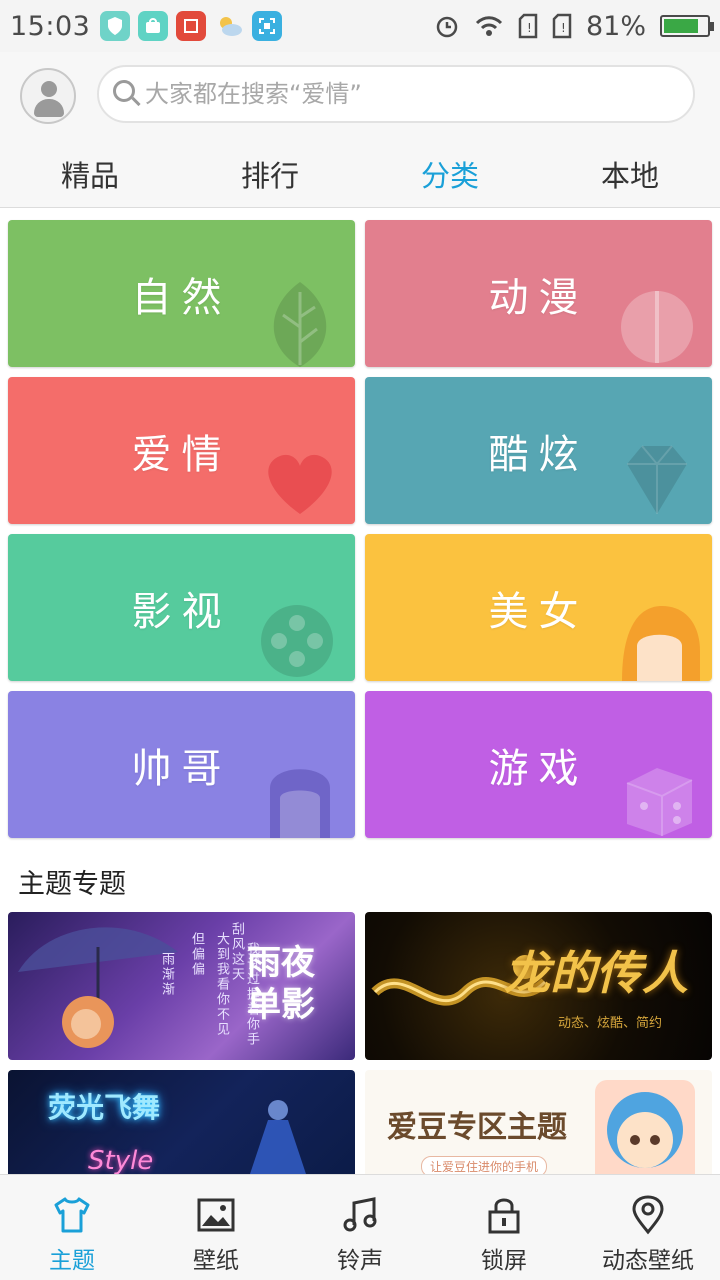 The height and width of the screenshot is (1280, 720). Describe the element at coordinates (300, 803) in the screenshot. I see `boy-icon` at that location.